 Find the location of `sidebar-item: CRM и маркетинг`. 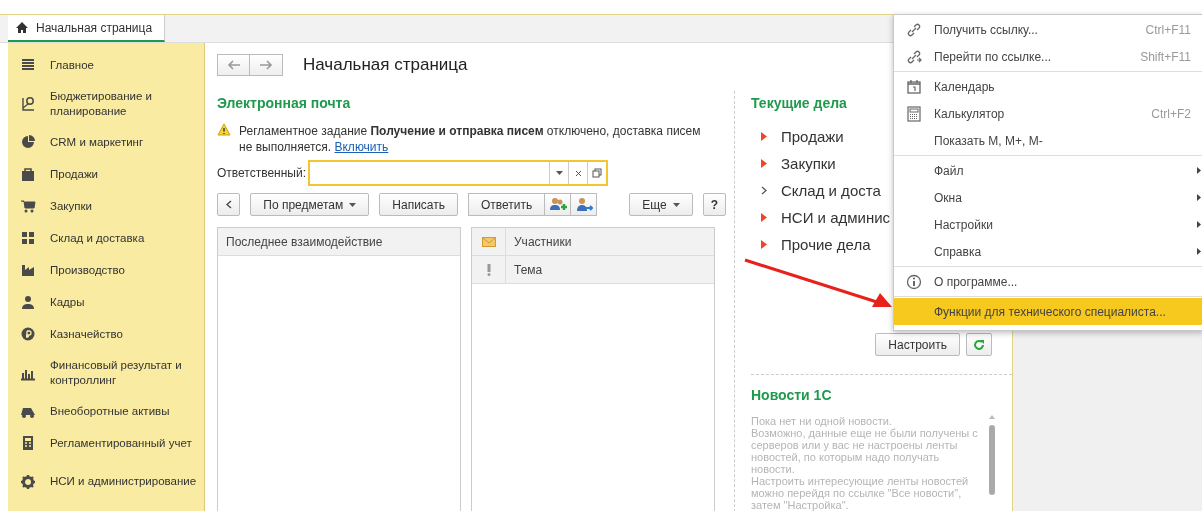

sidebar-item: CRM и маркетинг is located at coordinates (106, 142).